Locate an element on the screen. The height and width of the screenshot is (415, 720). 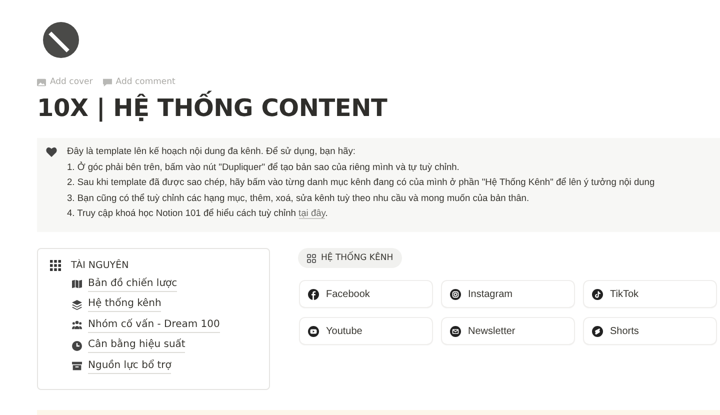
channel-card: Shorts is located at coordinates (650, 331).